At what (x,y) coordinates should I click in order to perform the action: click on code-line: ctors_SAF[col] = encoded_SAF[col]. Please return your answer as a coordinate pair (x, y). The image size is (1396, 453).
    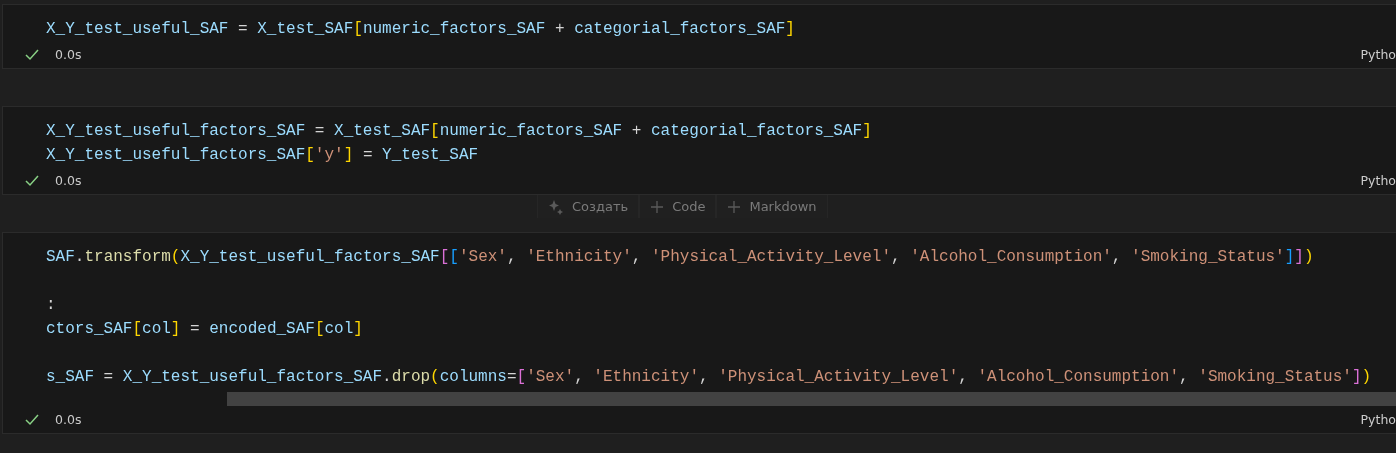
    Looking at the image, I should click on (205, 329).